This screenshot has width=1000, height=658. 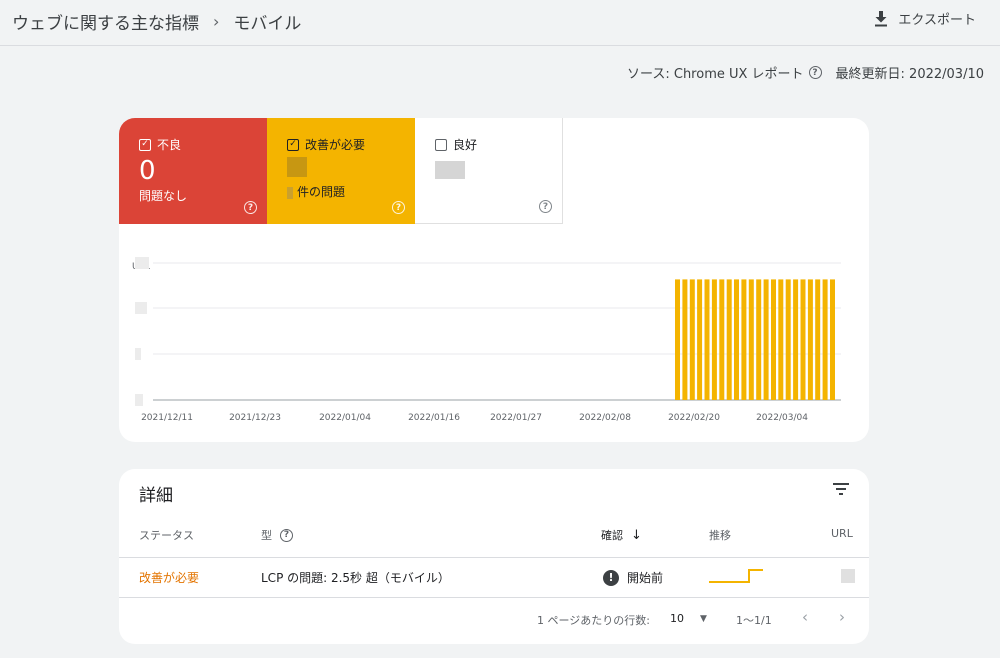 What do you see at coordinates (290, 192) in the screenshot?
I see `redacted-number` at bounding box center [290, 192].